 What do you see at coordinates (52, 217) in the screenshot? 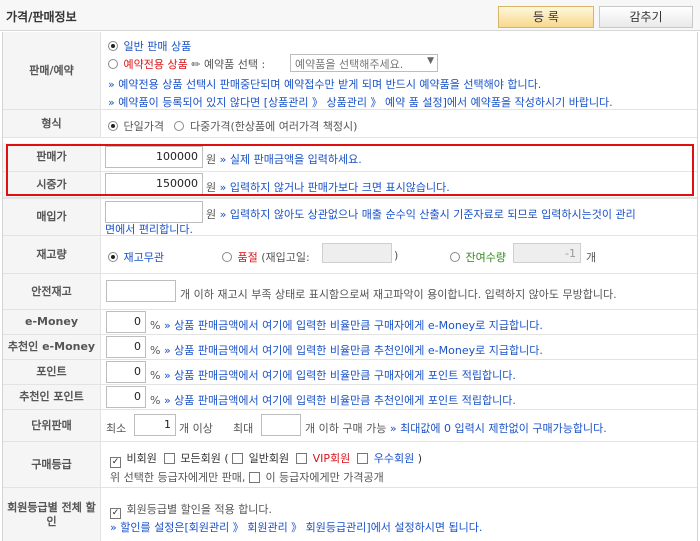
I see `purchase-price-label: 매입가` at bounding box center [52, 217].